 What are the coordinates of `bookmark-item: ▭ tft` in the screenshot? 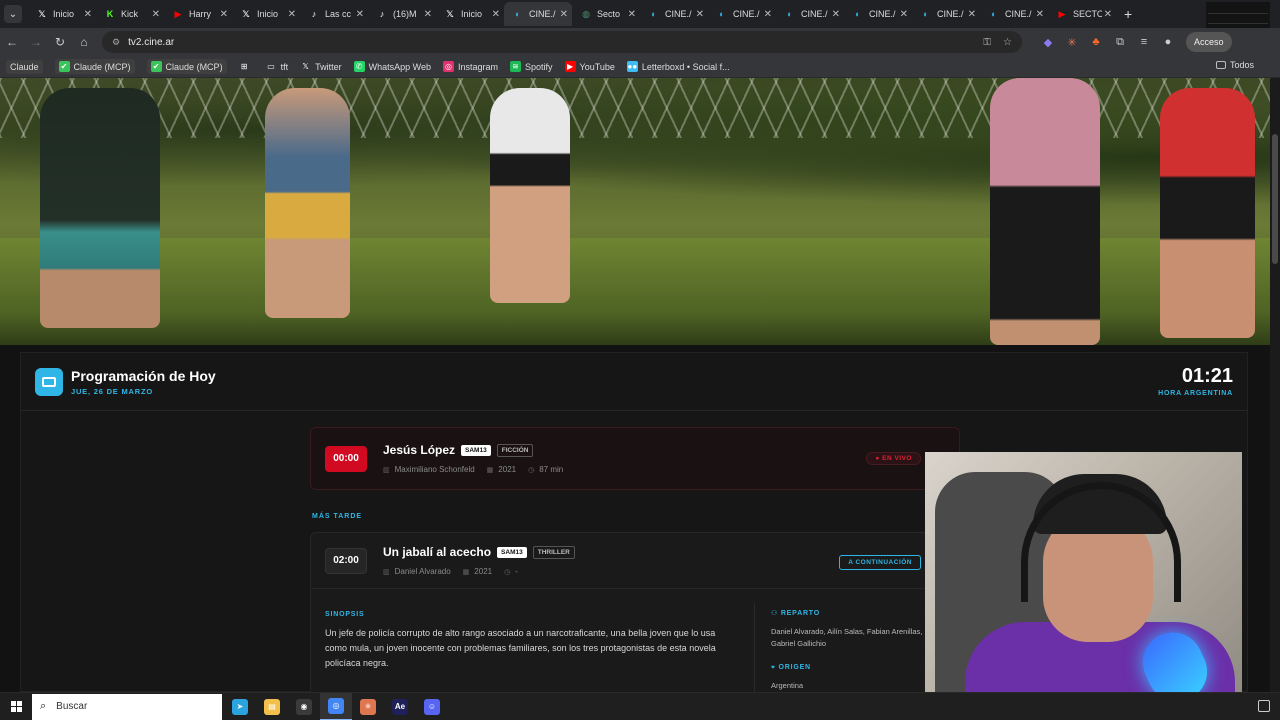 It's located at (277, 66).